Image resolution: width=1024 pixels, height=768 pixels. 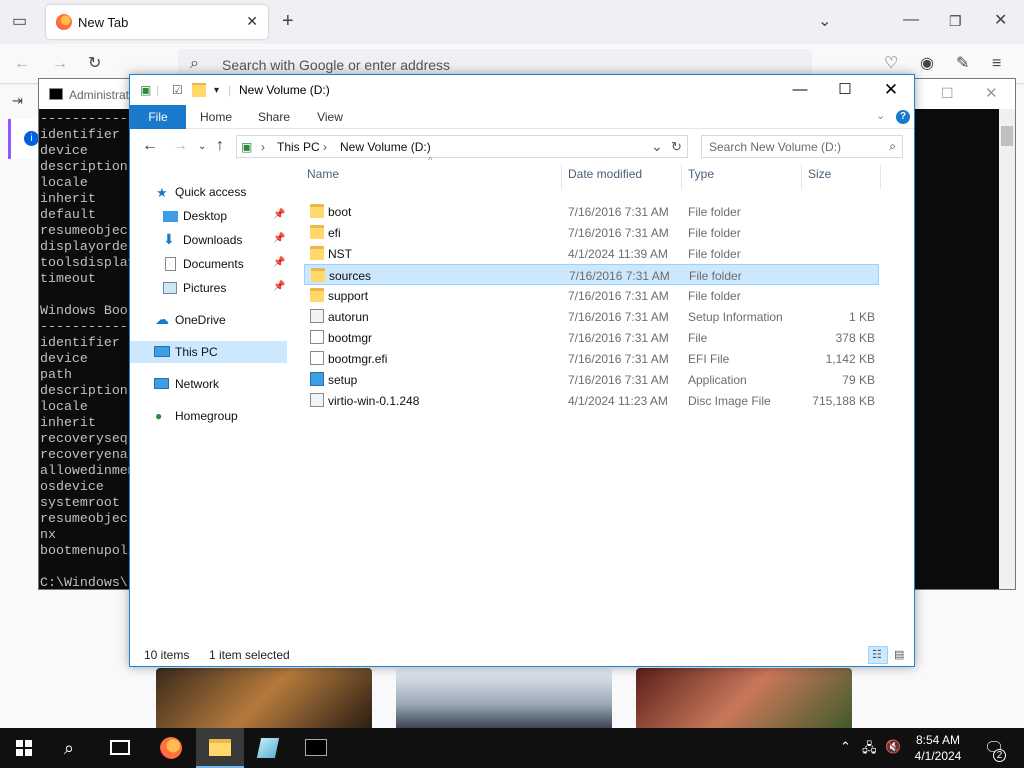 What do you see at coordinates (591, 337) in the screenshot?
I see `file-row: bootmgr 7/16/2016 7:31 AM File 378 KB` at bounding box center [591, 337].